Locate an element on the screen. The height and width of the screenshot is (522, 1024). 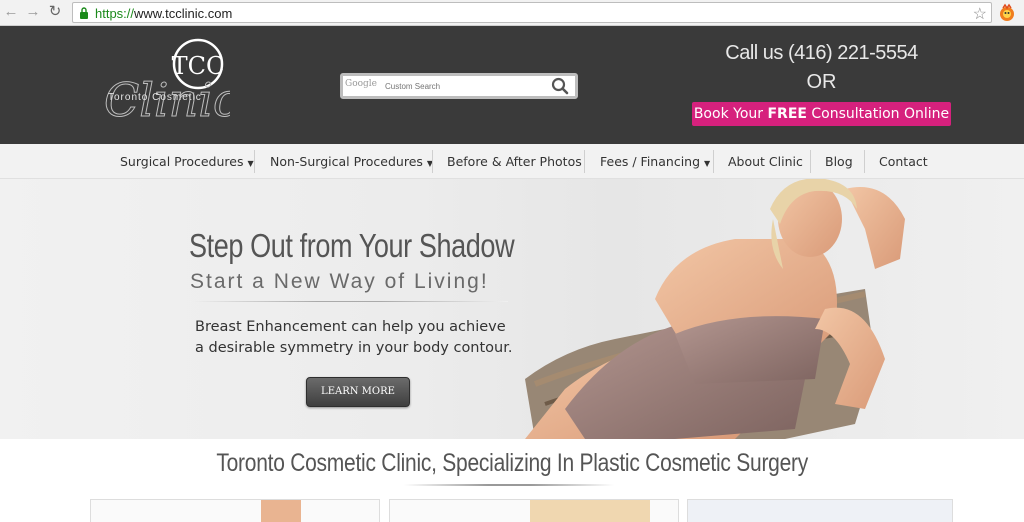
nav-before-after-photos: Before & After Photos is located at coordinates (514, 162).